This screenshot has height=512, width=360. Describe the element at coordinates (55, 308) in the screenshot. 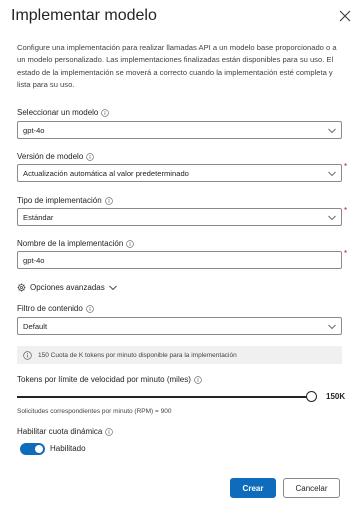

I see `content-filter-label: Filtro de contenido` at that location.